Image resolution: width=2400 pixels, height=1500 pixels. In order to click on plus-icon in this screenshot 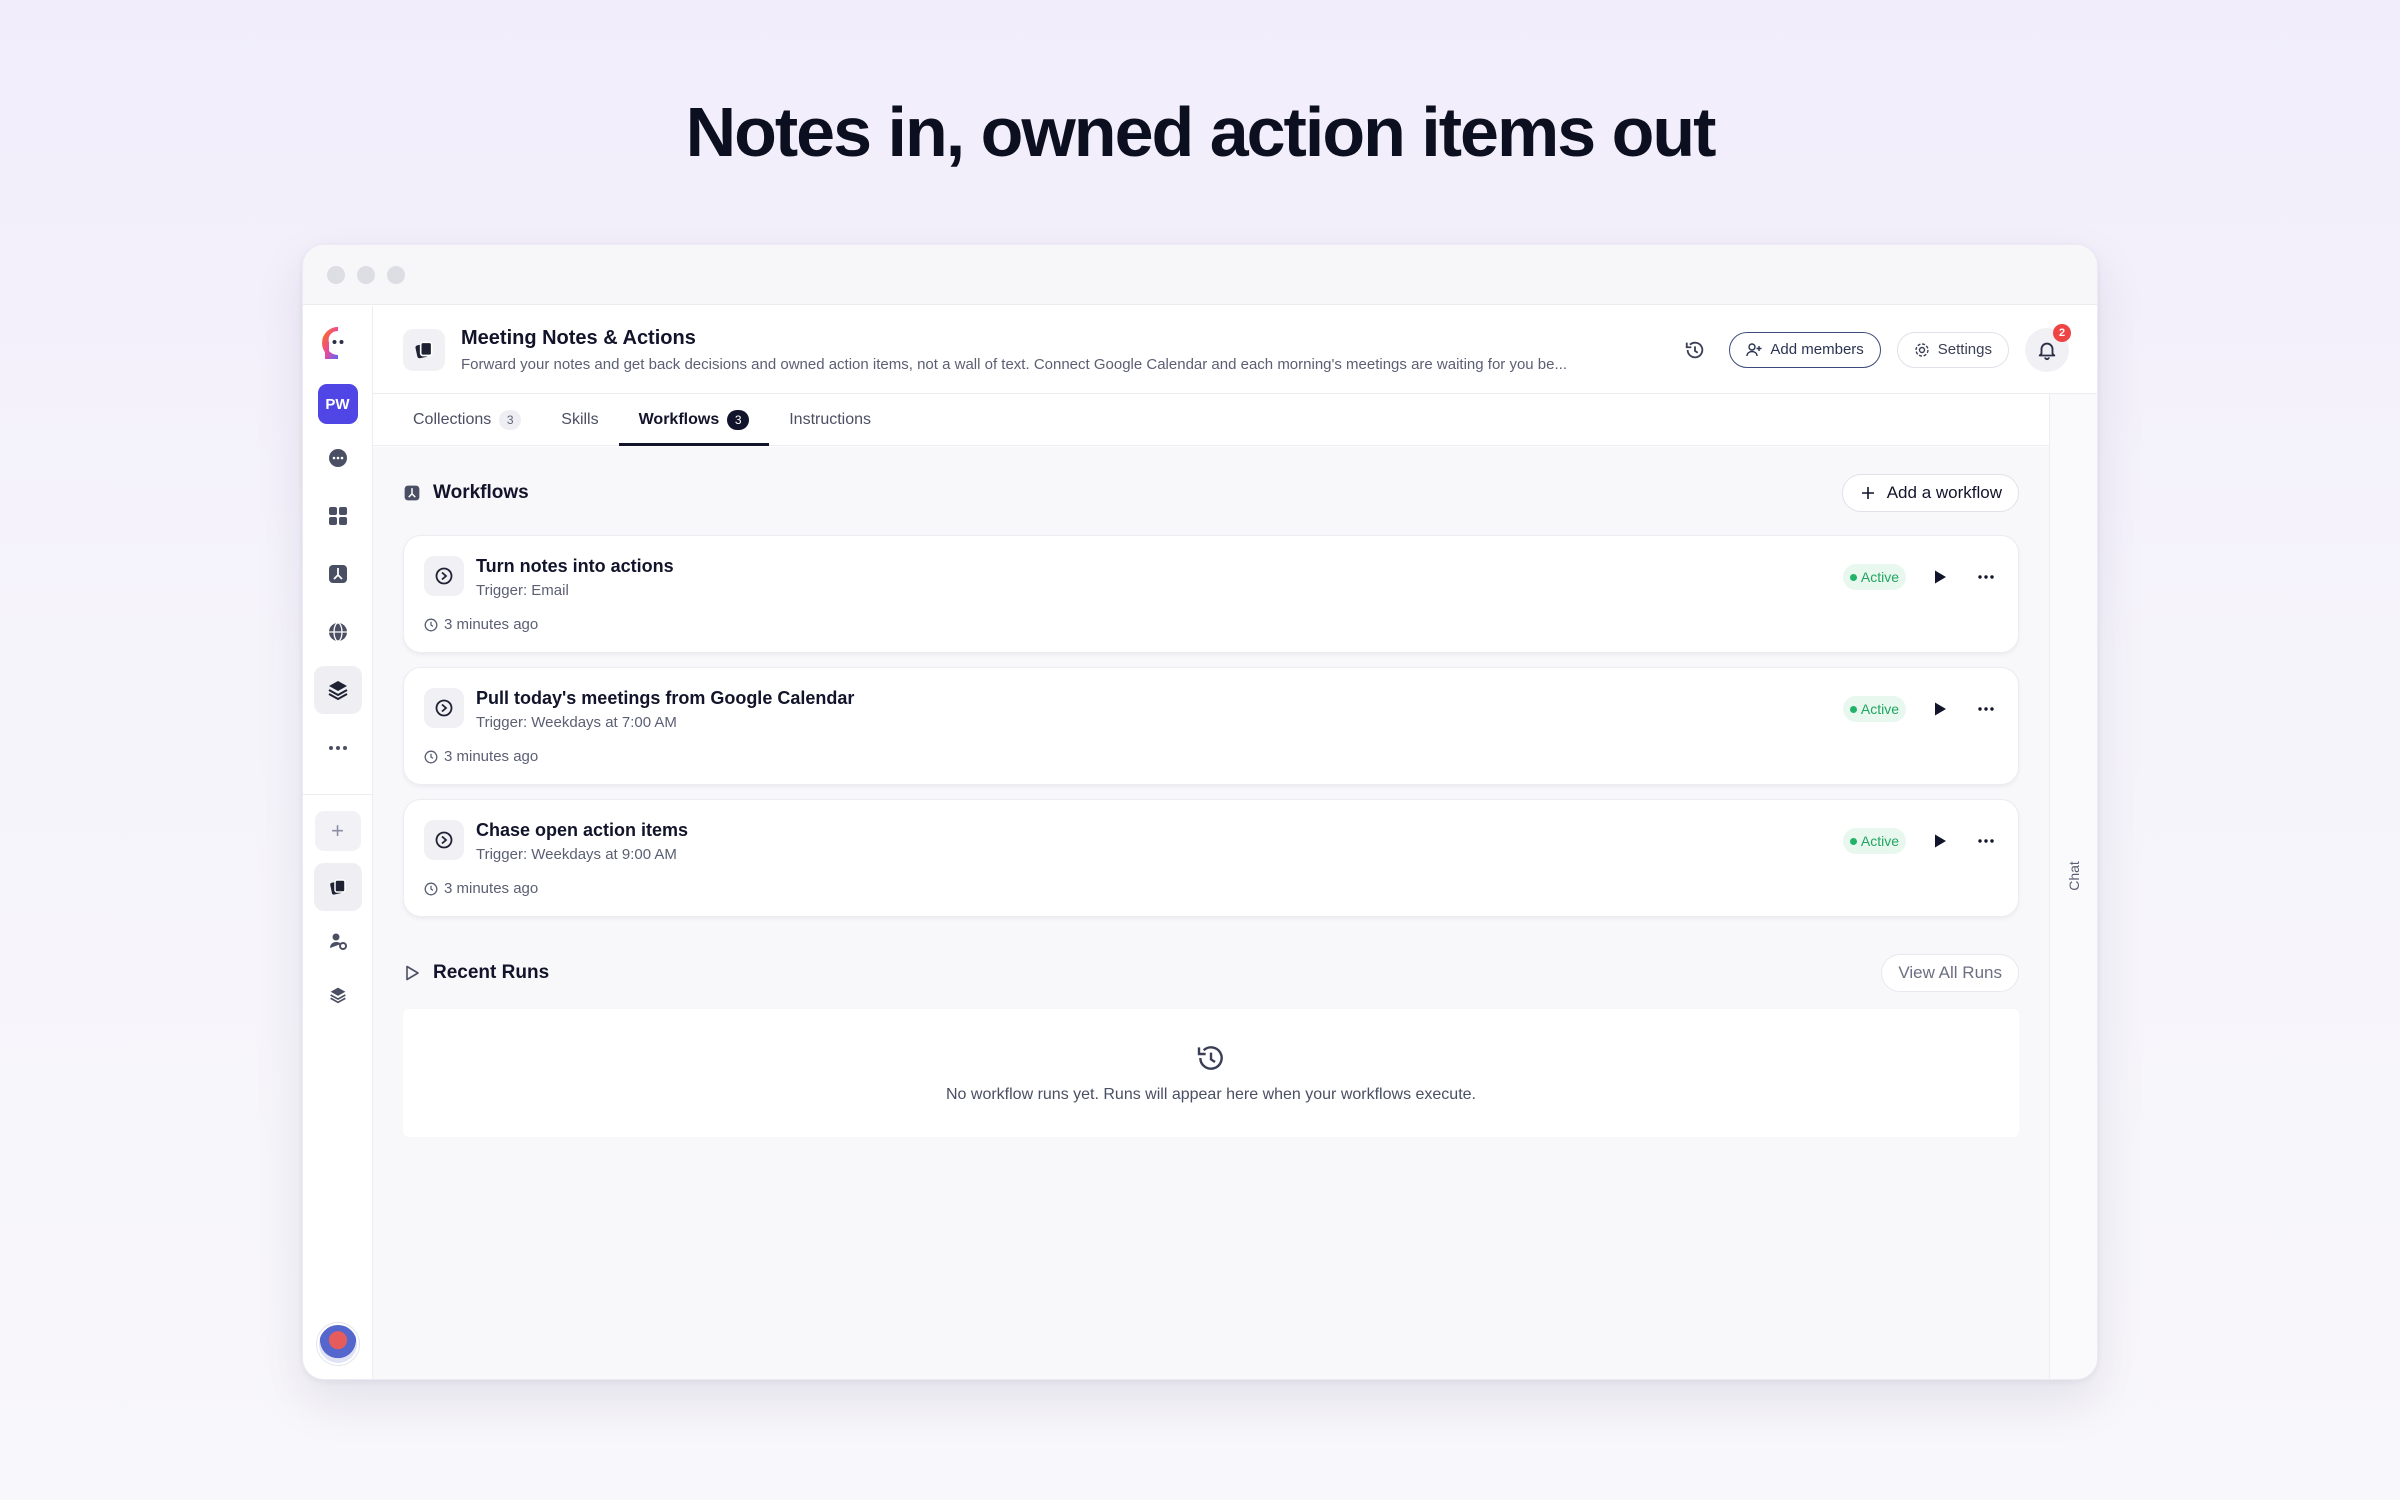, I will do `click(1867, 493)`.